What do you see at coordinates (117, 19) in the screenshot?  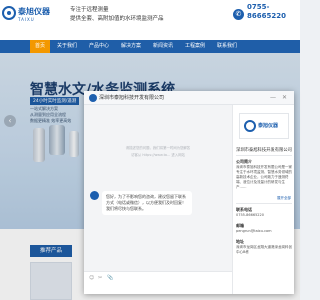 I see `slogan-line-2: 提供全套、高附加值的水环境监测产品` at bounding box center [117, 19].